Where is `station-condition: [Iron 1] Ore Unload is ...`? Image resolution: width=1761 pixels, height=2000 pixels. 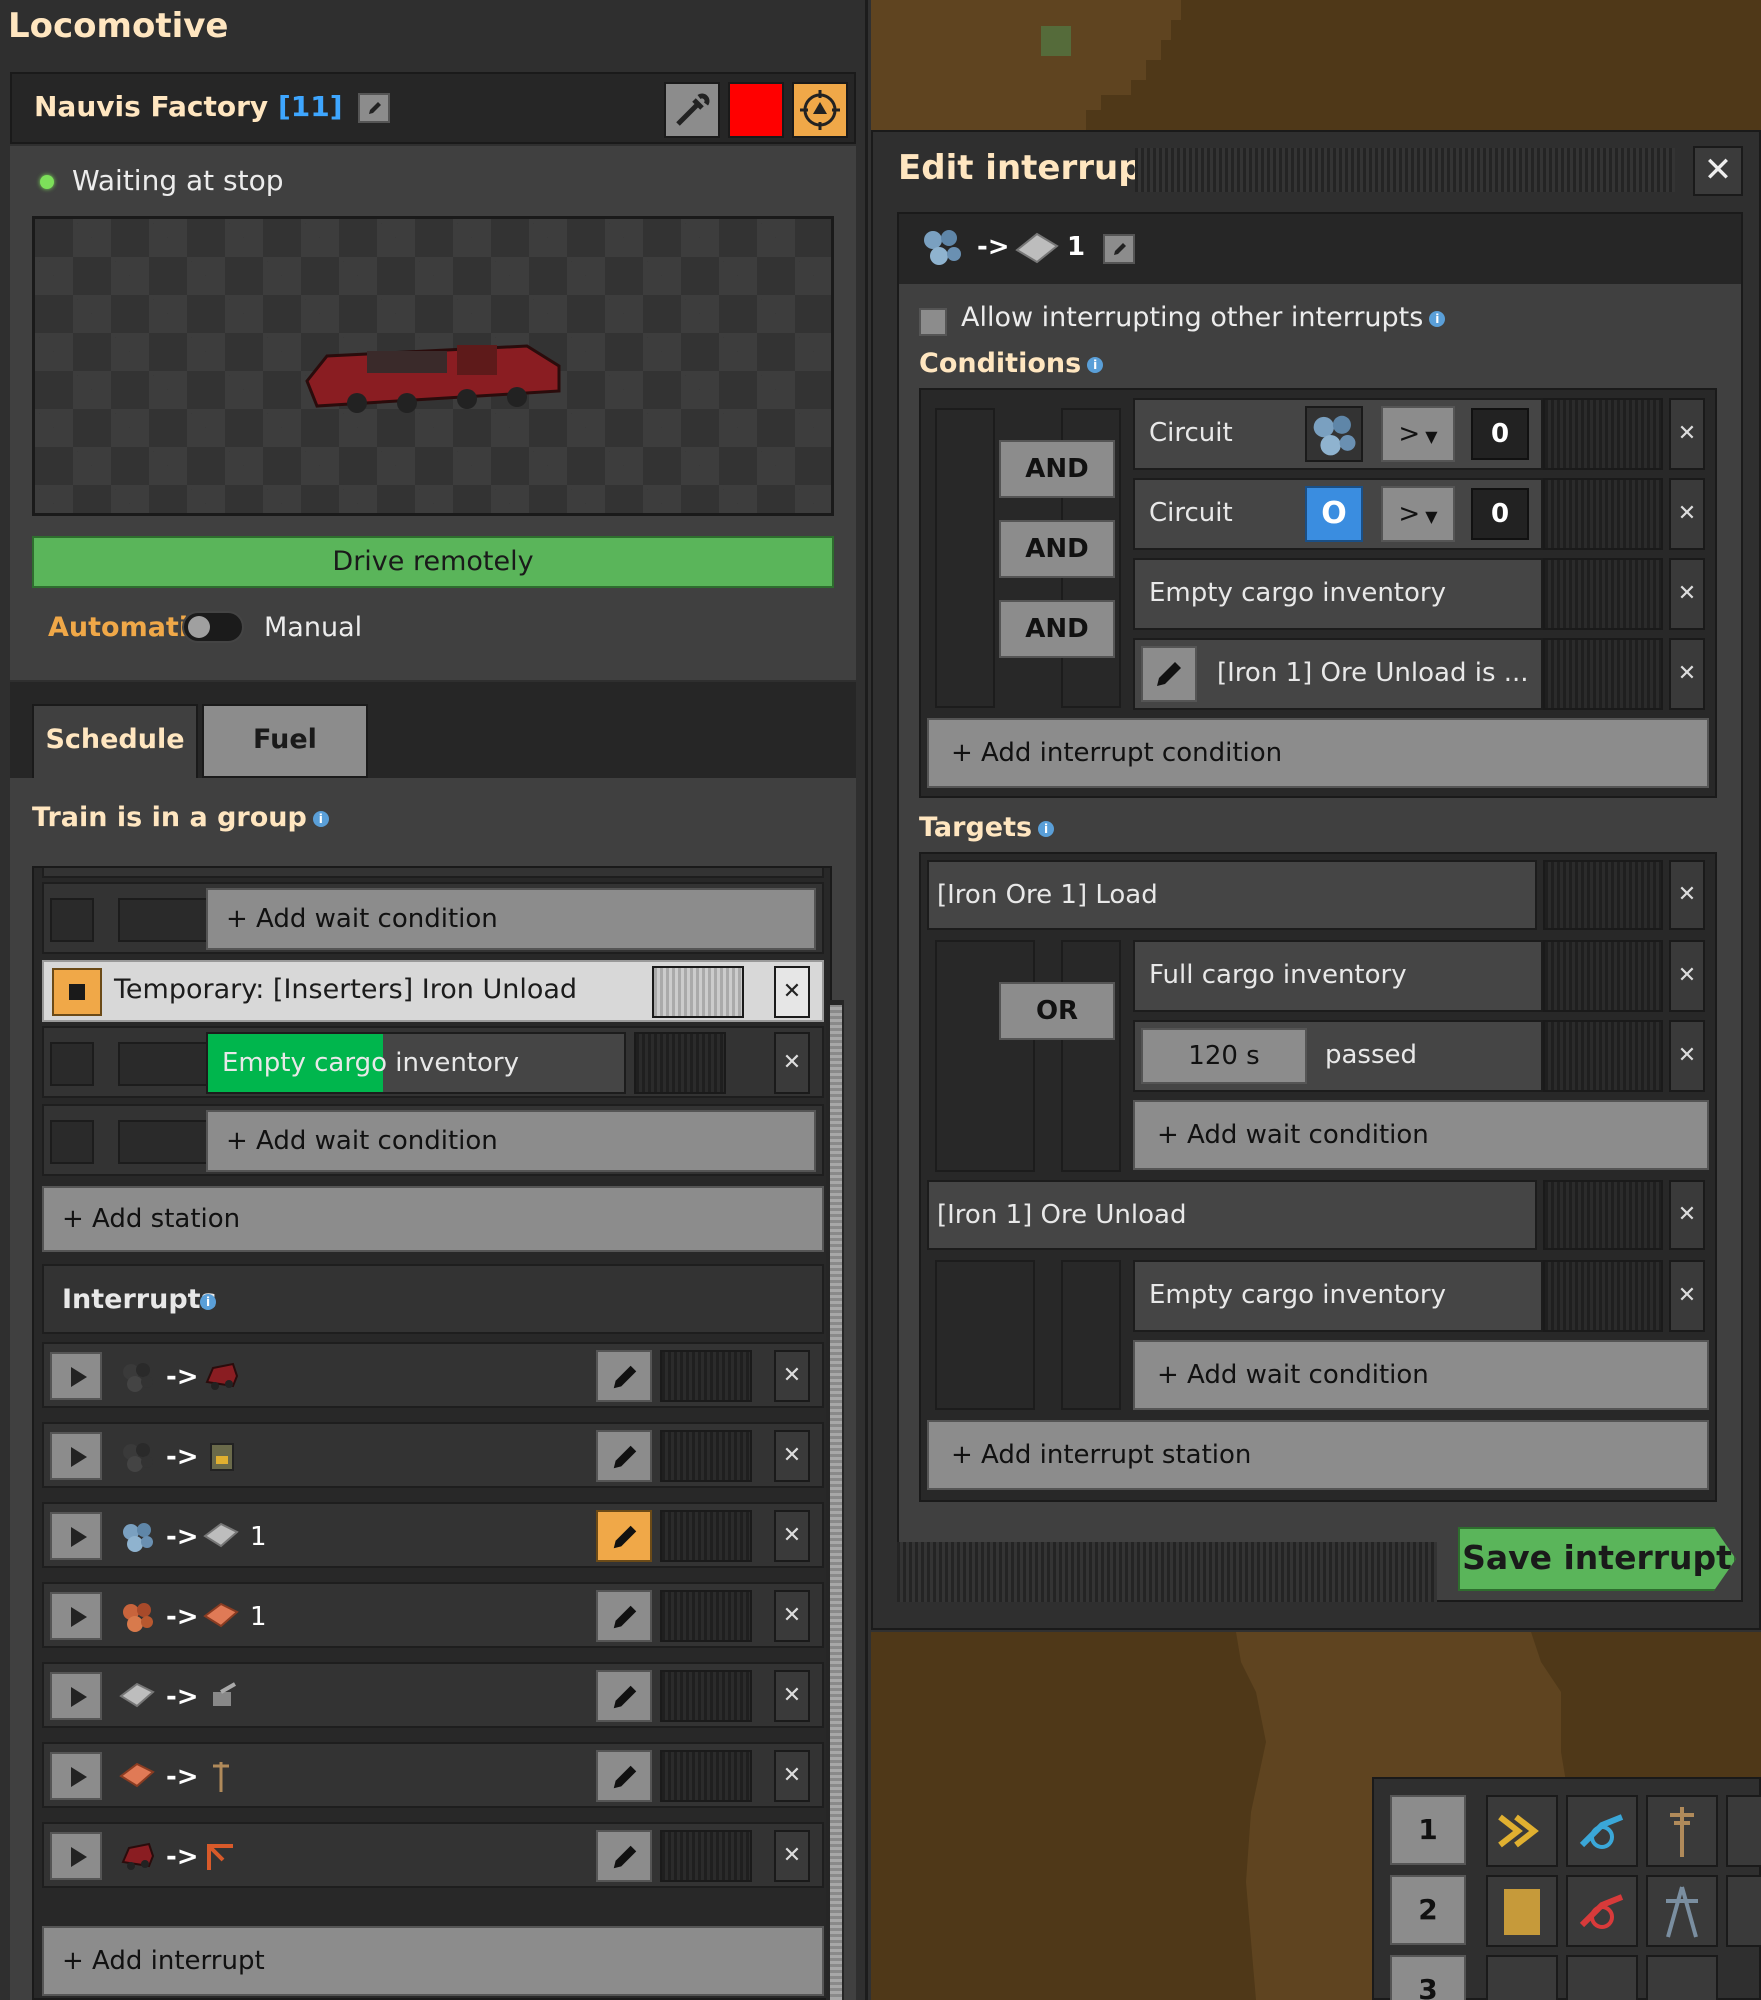
station-condition: [Iron 1] Ore Unload is ... is located at coordinates (1338, 674).